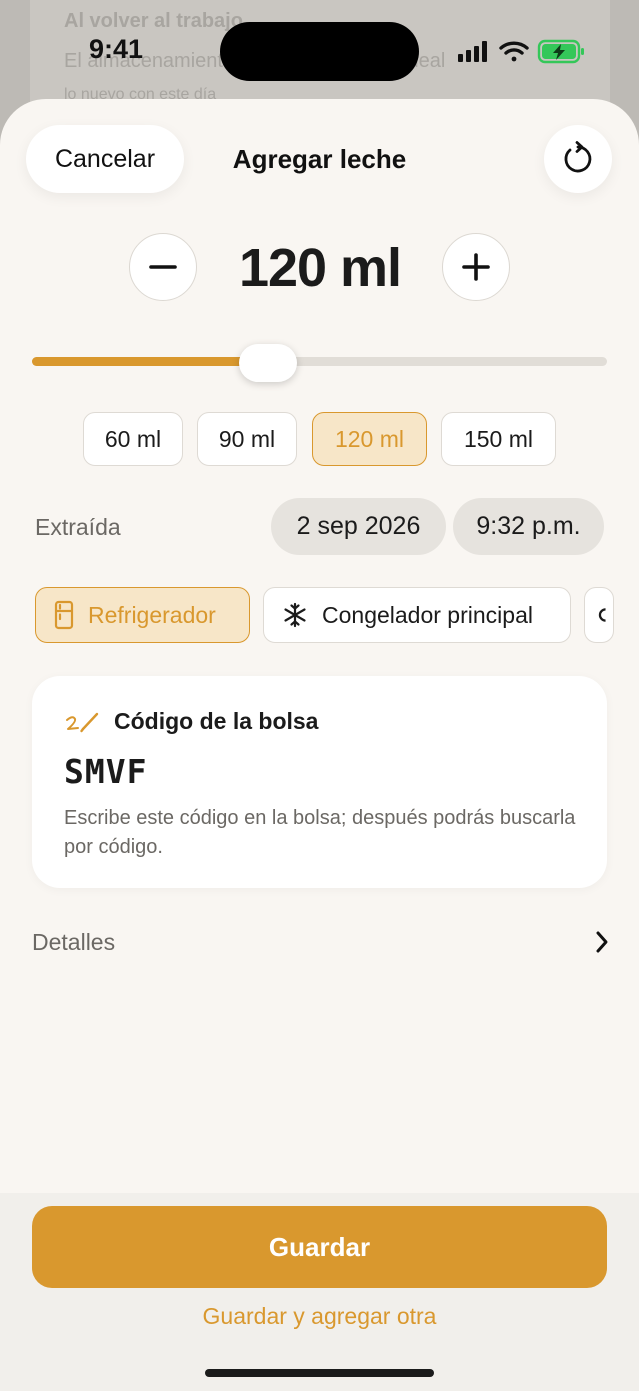  I want to click on bottom-action-bar: Guardar Guardar y agregar otra, so click(319, 1292).